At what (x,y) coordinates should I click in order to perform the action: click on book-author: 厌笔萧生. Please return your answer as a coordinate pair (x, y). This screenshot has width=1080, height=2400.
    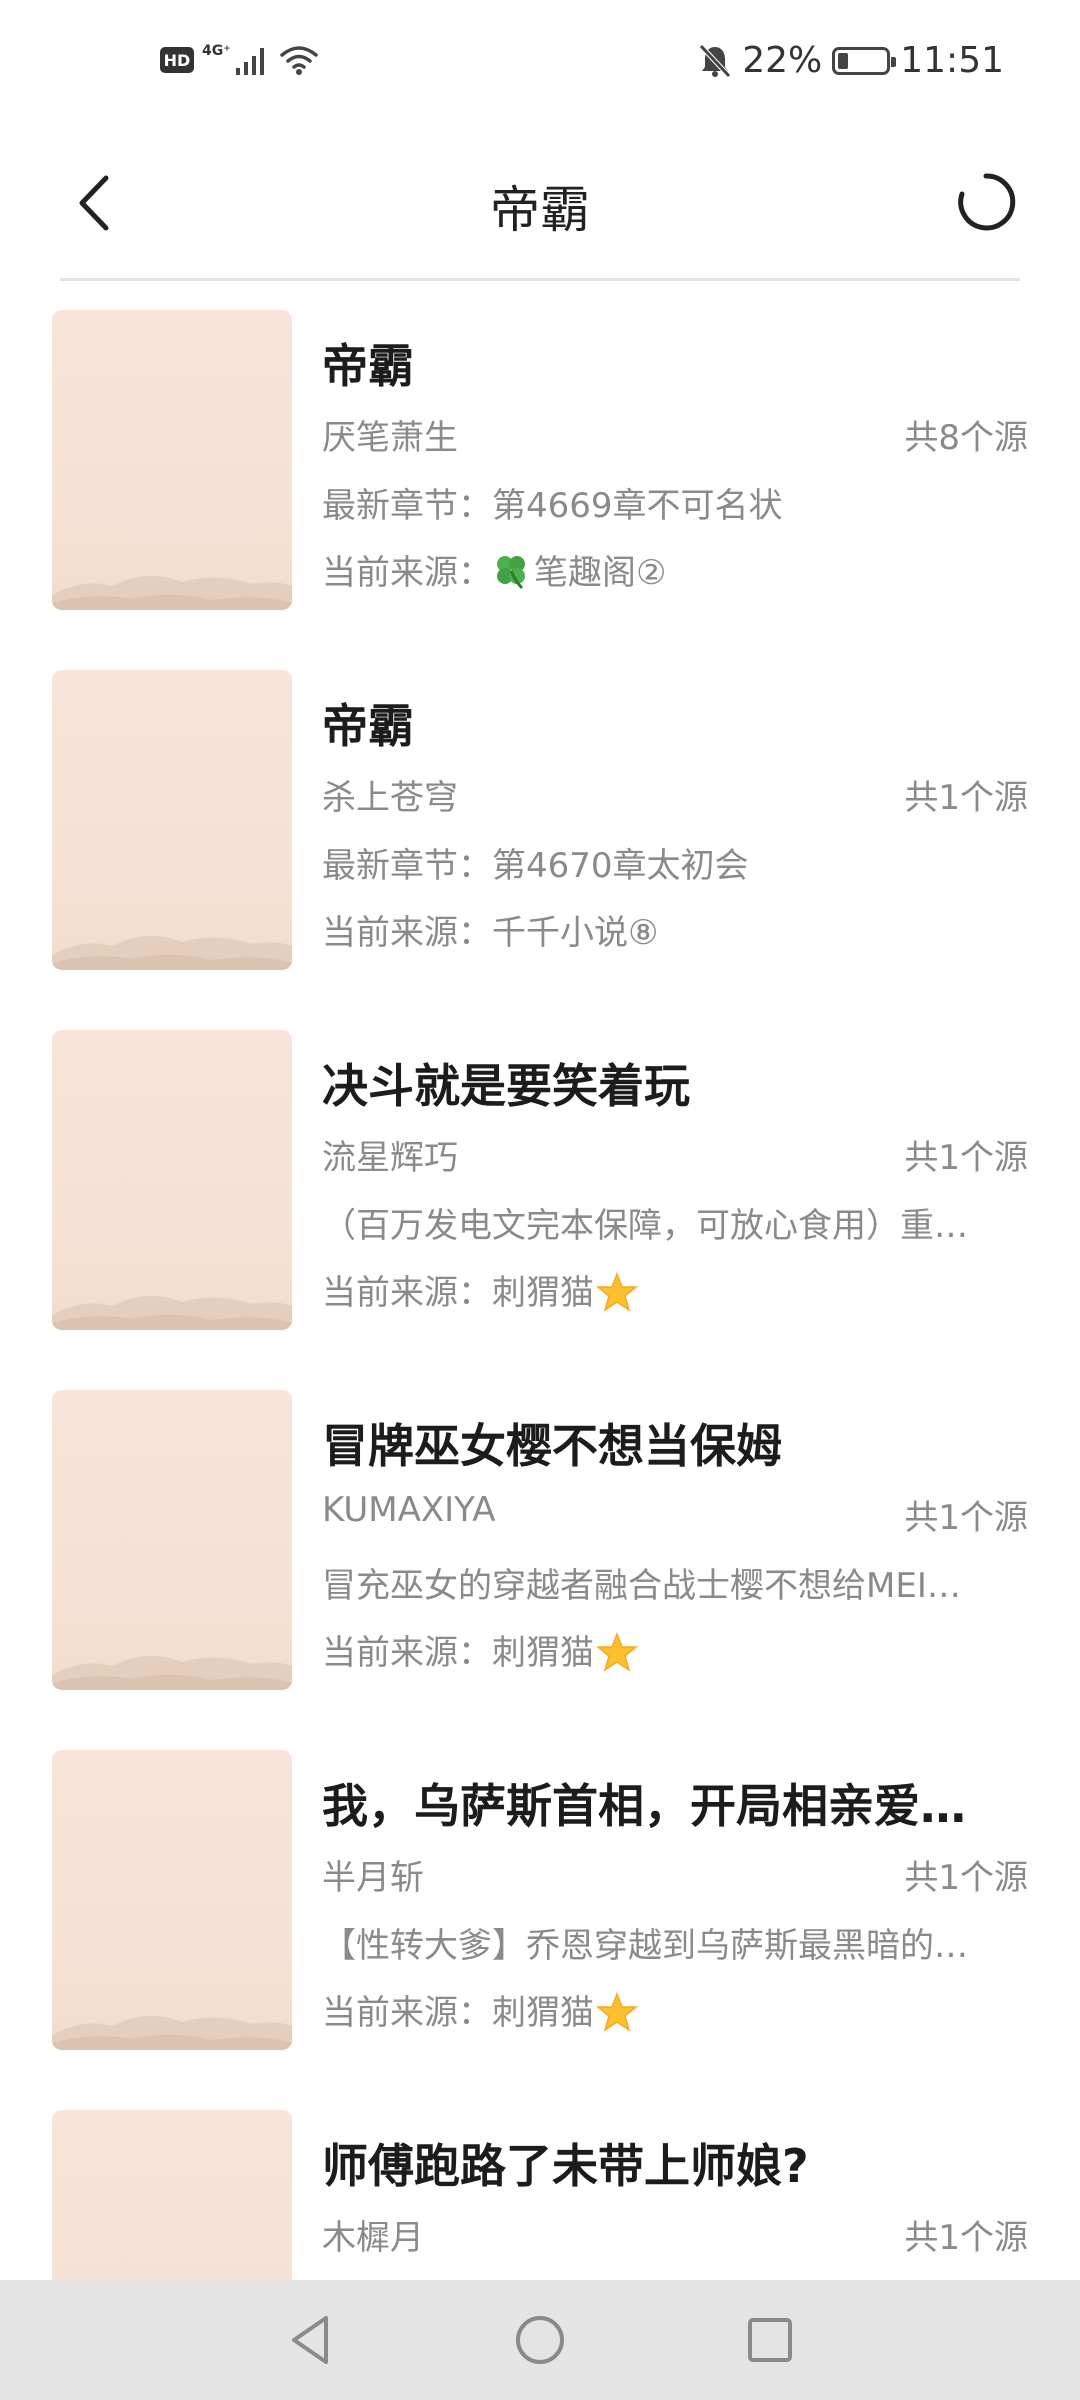
    Looking at the image, I should click on (390, 438).